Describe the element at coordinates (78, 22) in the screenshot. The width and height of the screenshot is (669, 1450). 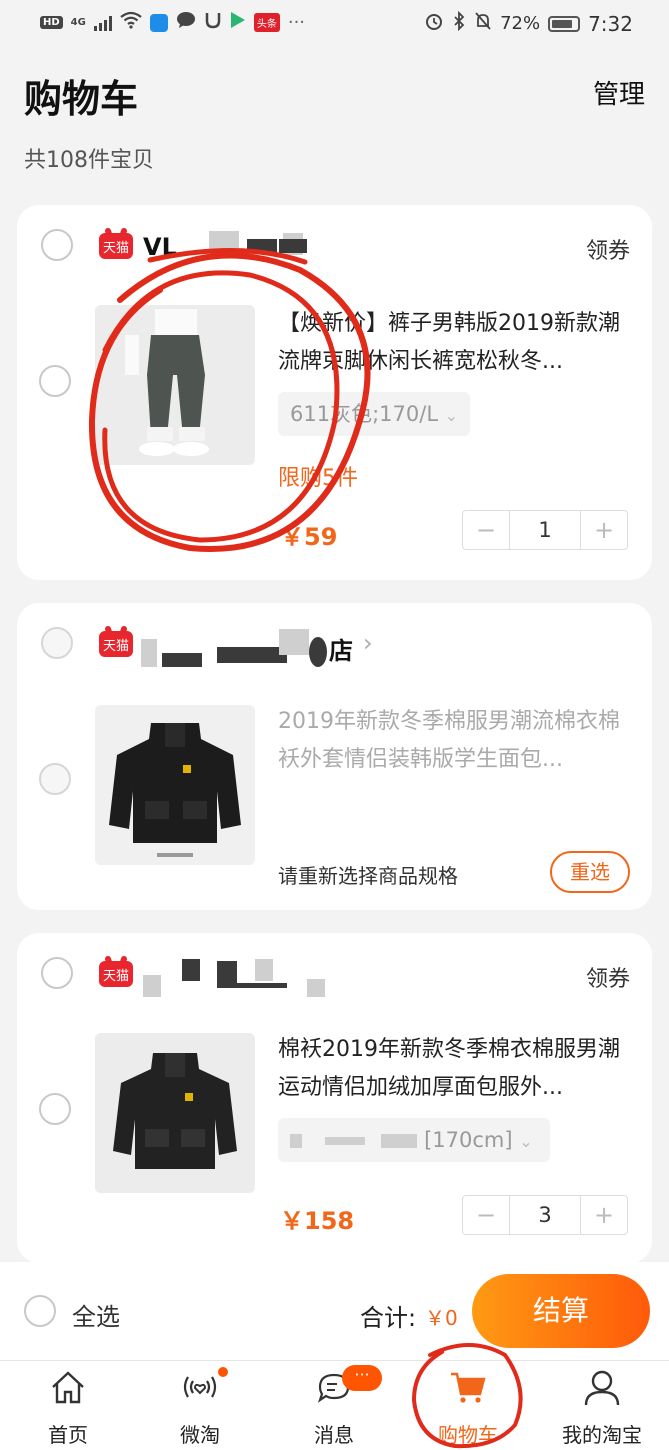
I see `network-type: 4G` at that location.